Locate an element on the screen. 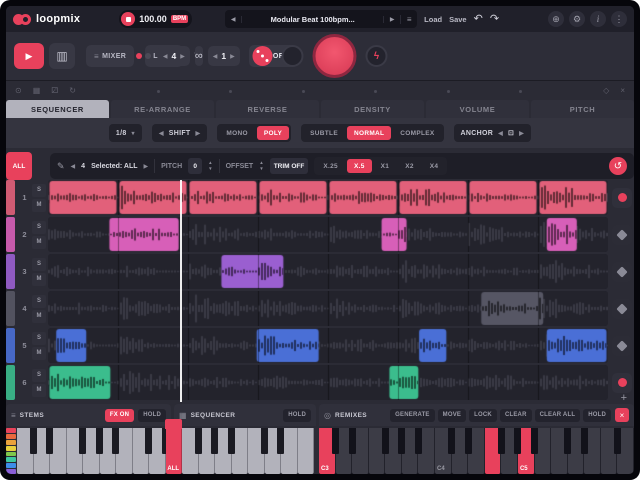 This screenshot has height=480, width=640. loops-stepper: ◀ 1 ▶ is located at coordinates (223, 56).